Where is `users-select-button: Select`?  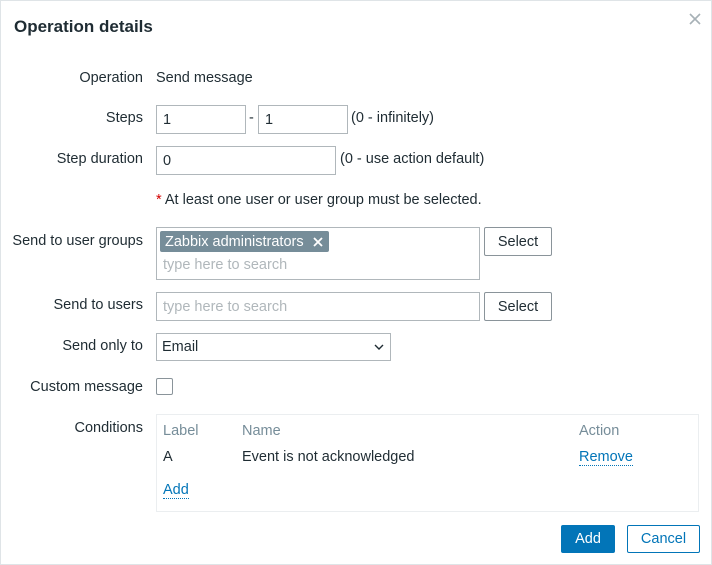
users-select-button: Select is located at coordinates (518, 306).